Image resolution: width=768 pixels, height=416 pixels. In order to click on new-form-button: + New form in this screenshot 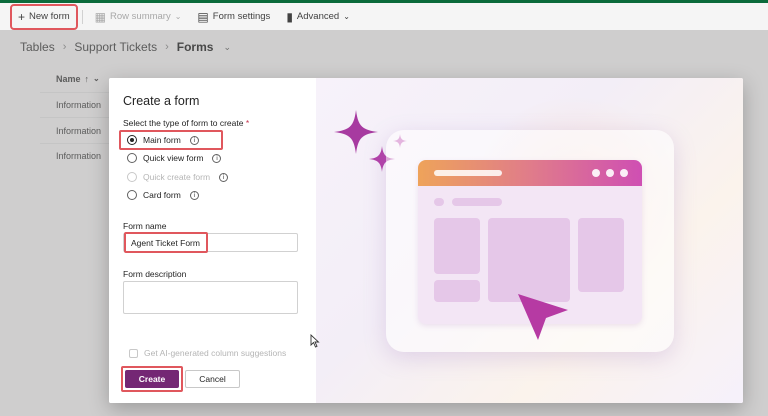, I will do `click(44, 16)`.